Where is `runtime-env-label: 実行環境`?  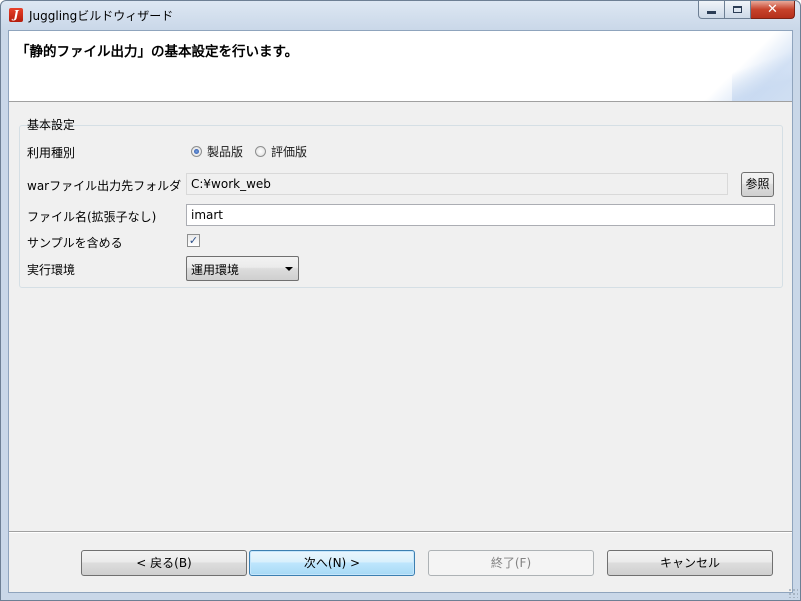 runtime-env-label: 実行環境 is located at coordinates (51, 270).